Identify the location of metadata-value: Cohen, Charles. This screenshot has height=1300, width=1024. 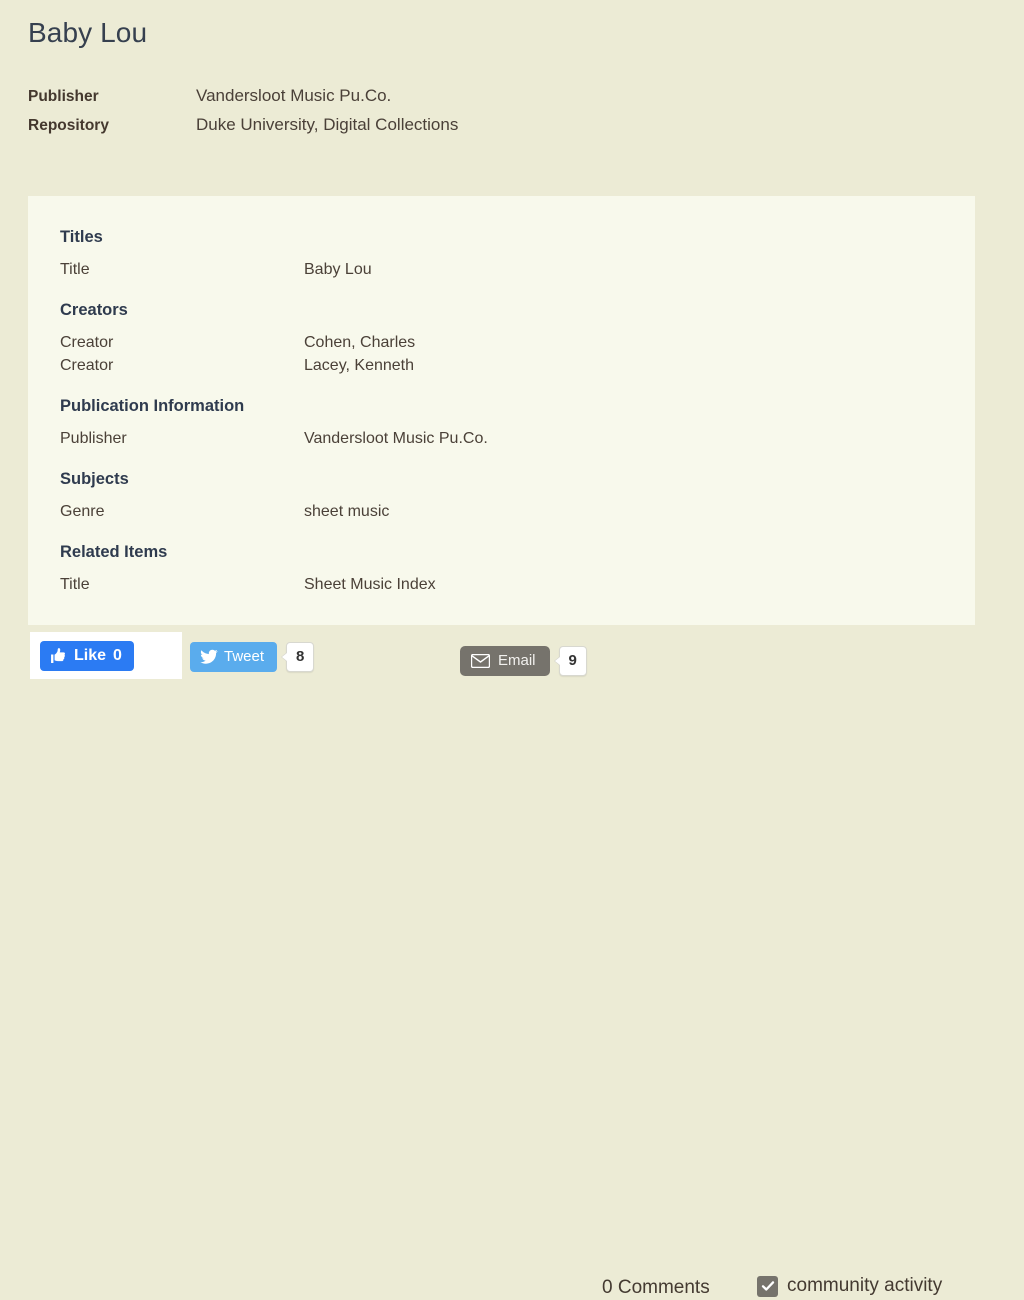
(360, 342).